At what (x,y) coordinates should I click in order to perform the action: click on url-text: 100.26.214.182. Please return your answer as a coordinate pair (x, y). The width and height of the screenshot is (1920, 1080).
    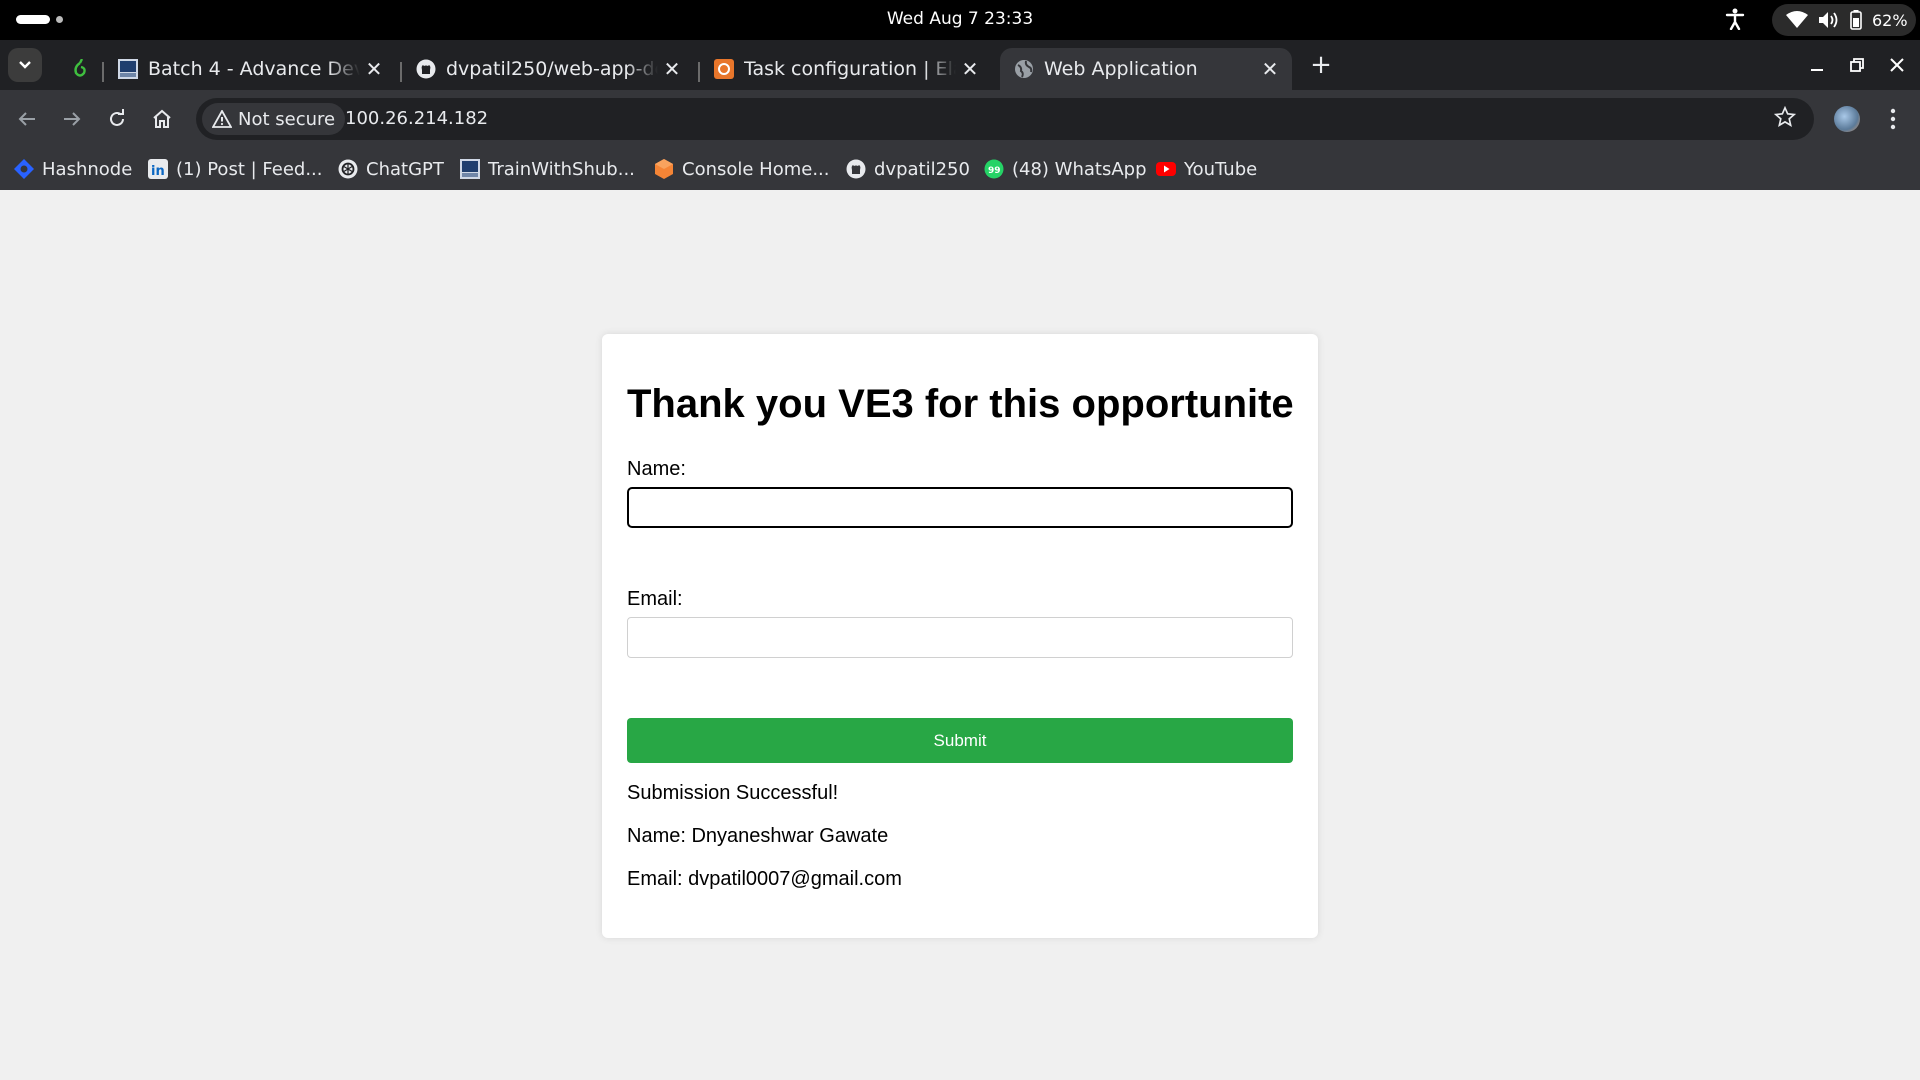
    Looking at the image, I should click on (416, 118).